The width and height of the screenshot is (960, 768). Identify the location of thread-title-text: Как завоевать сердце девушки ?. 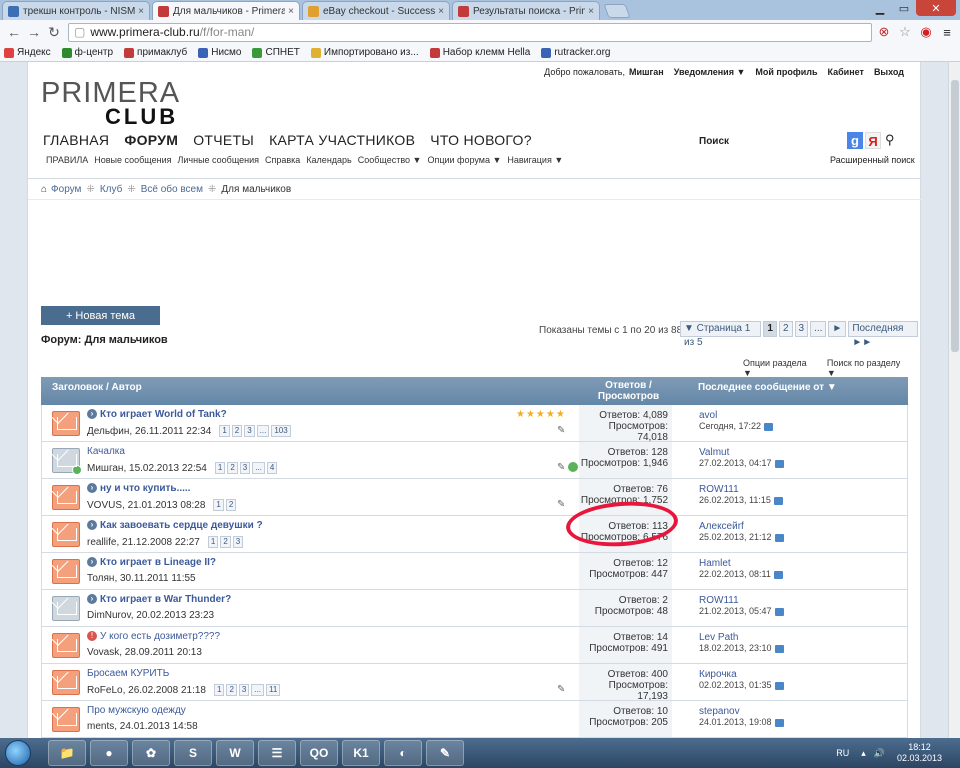
(181, 525).